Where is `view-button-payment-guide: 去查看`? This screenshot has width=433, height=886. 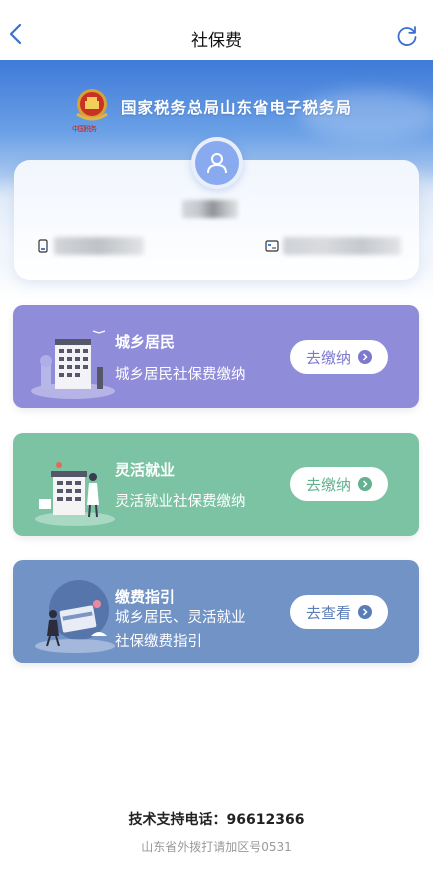
view-button-payment-guide: 去查看 is located at coordinates (339, 612).